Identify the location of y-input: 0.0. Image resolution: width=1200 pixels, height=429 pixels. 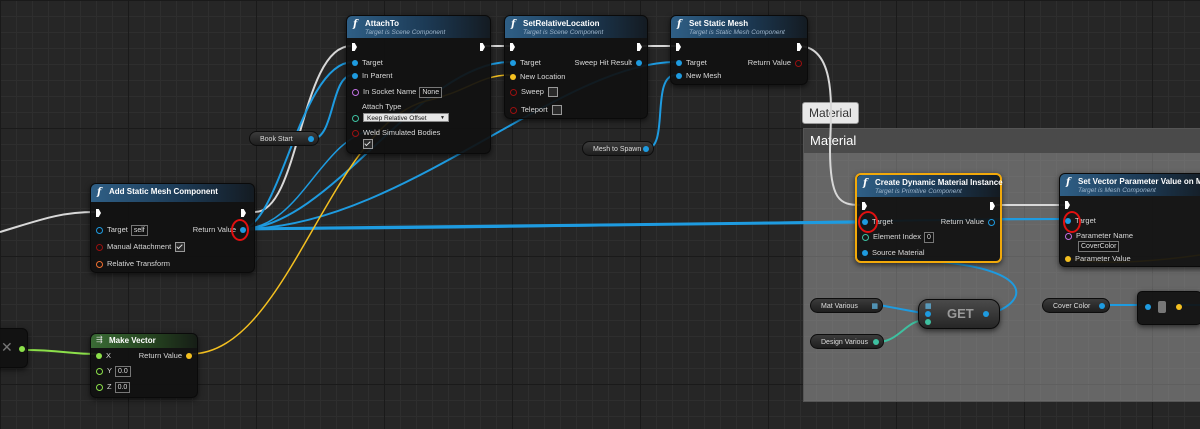
(123, 371).